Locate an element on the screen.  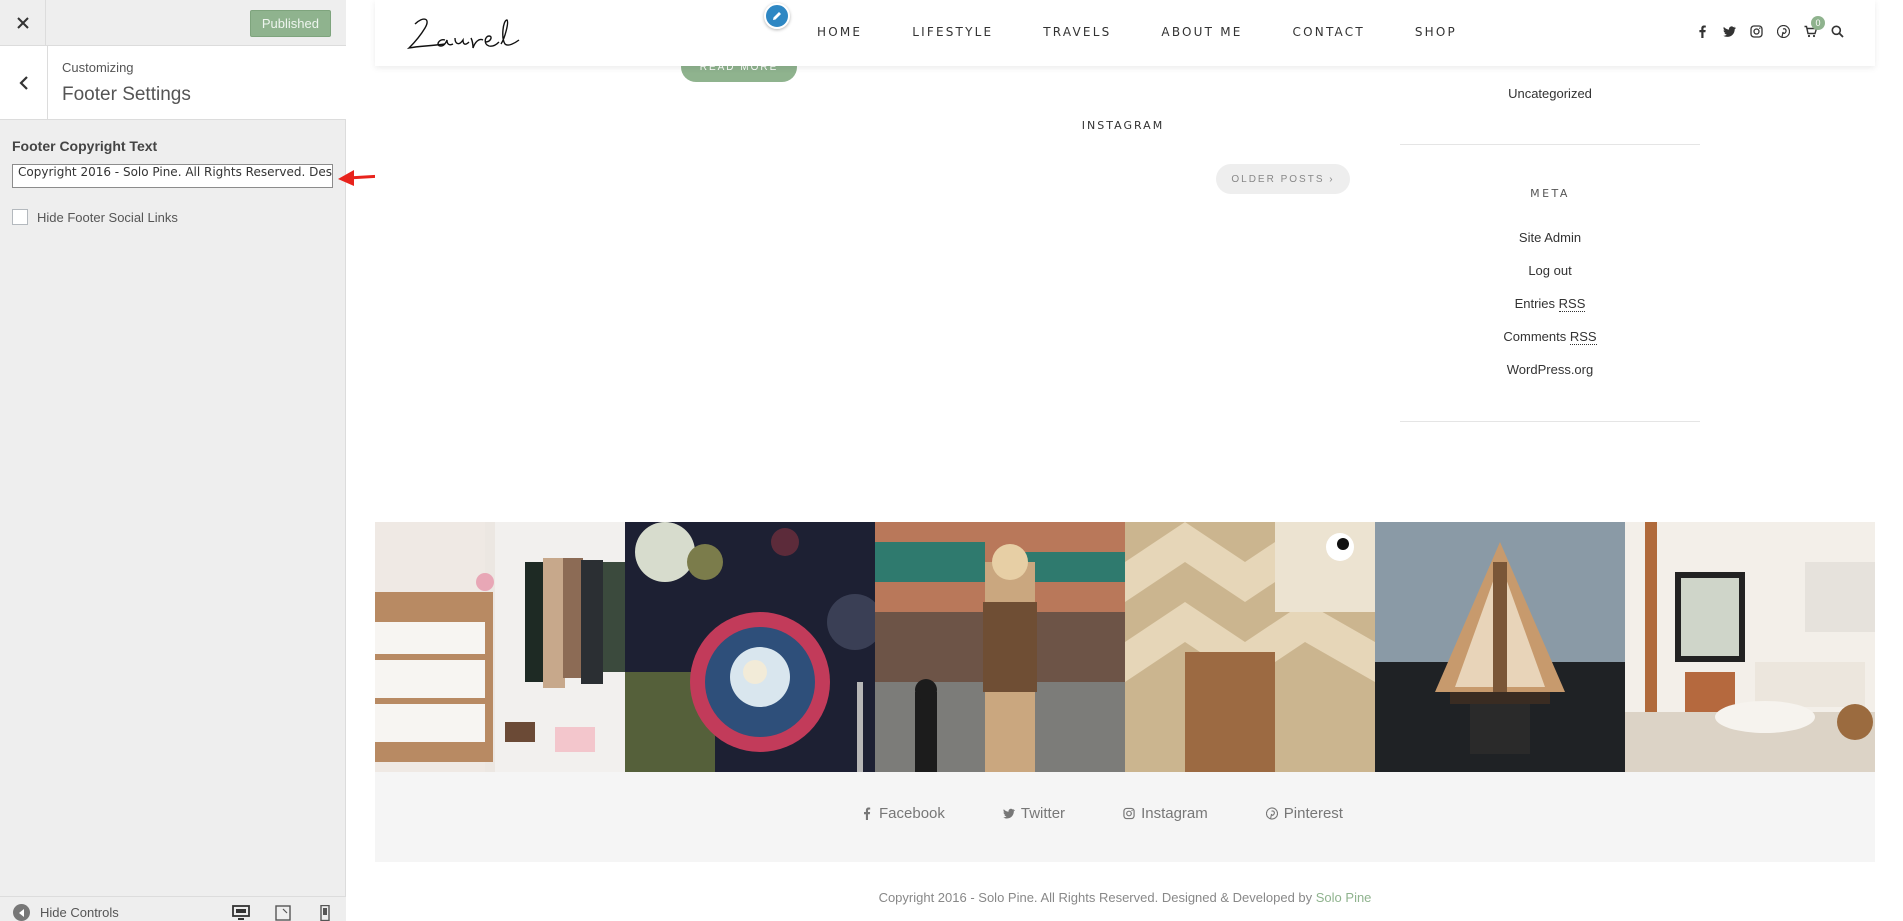
breadcrumb: Customizing is located at coordinates (98, 67).